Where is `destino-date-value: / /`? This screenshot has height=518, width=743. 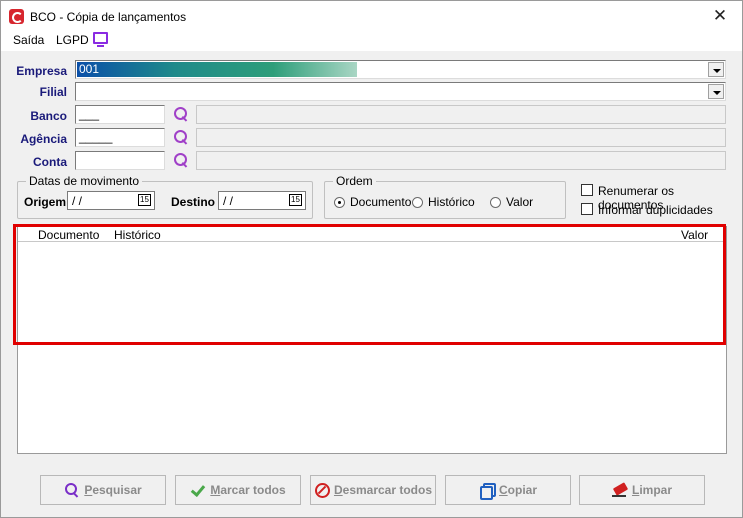 destino-date-value: / / is located at coordinates (228, 201).